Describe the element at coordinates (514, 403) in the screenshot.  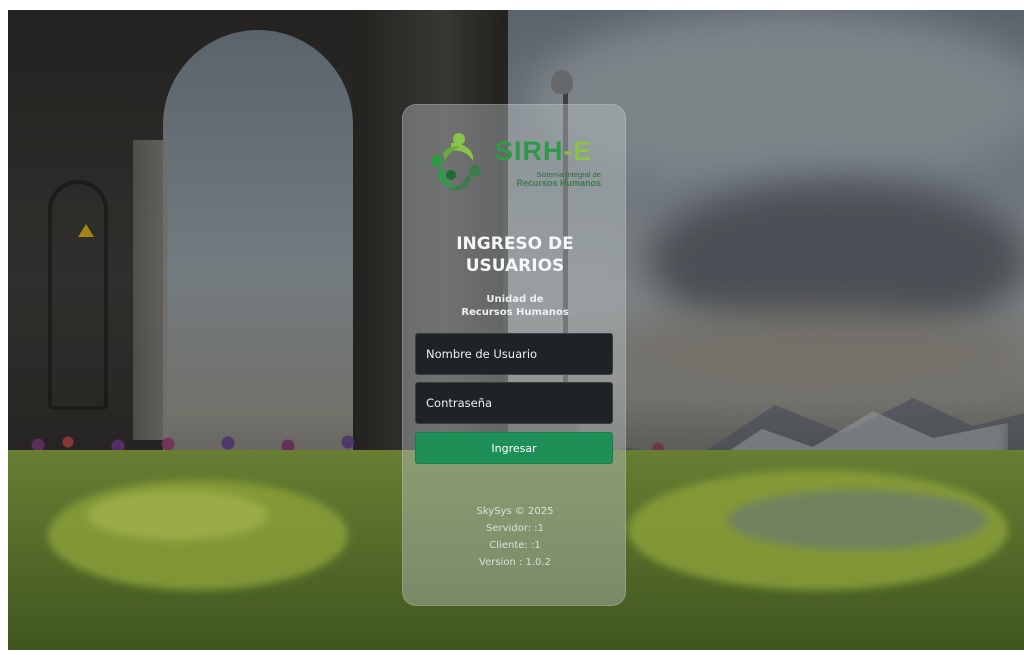
I see `password-input` at that location.